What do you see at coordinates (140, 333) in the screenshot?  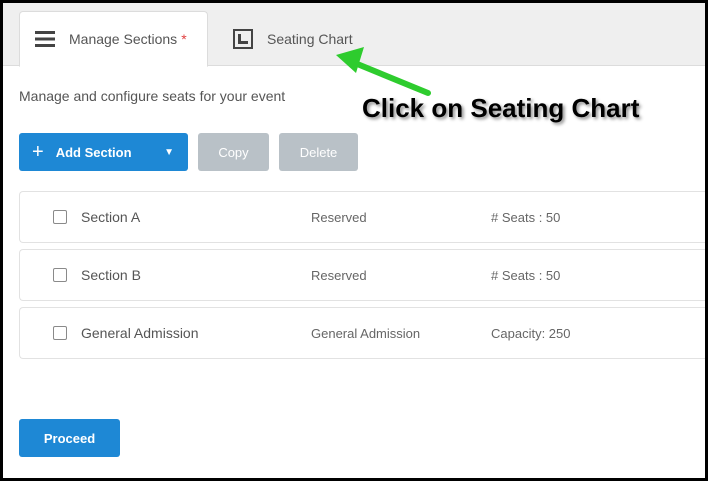 I see `section-name: General Admission` at bounding box center [140, 333].